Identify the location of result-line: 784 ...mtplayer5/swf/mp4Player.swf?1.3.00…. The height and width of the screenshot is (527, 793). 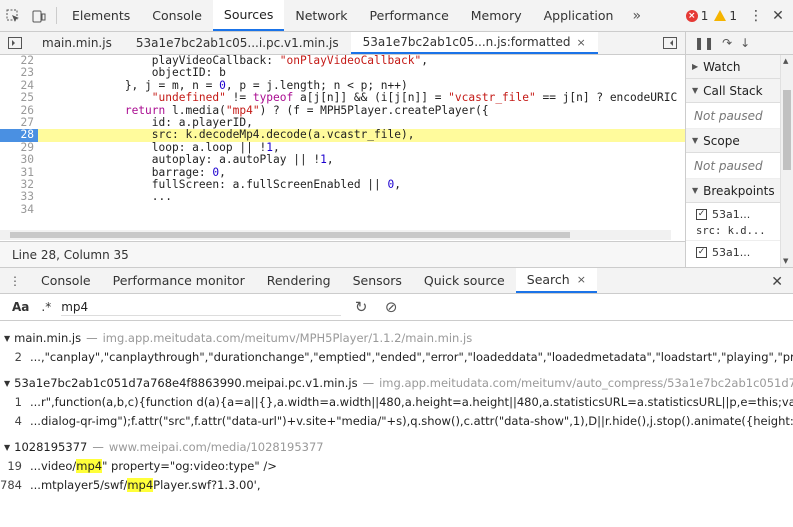
(396, 484).